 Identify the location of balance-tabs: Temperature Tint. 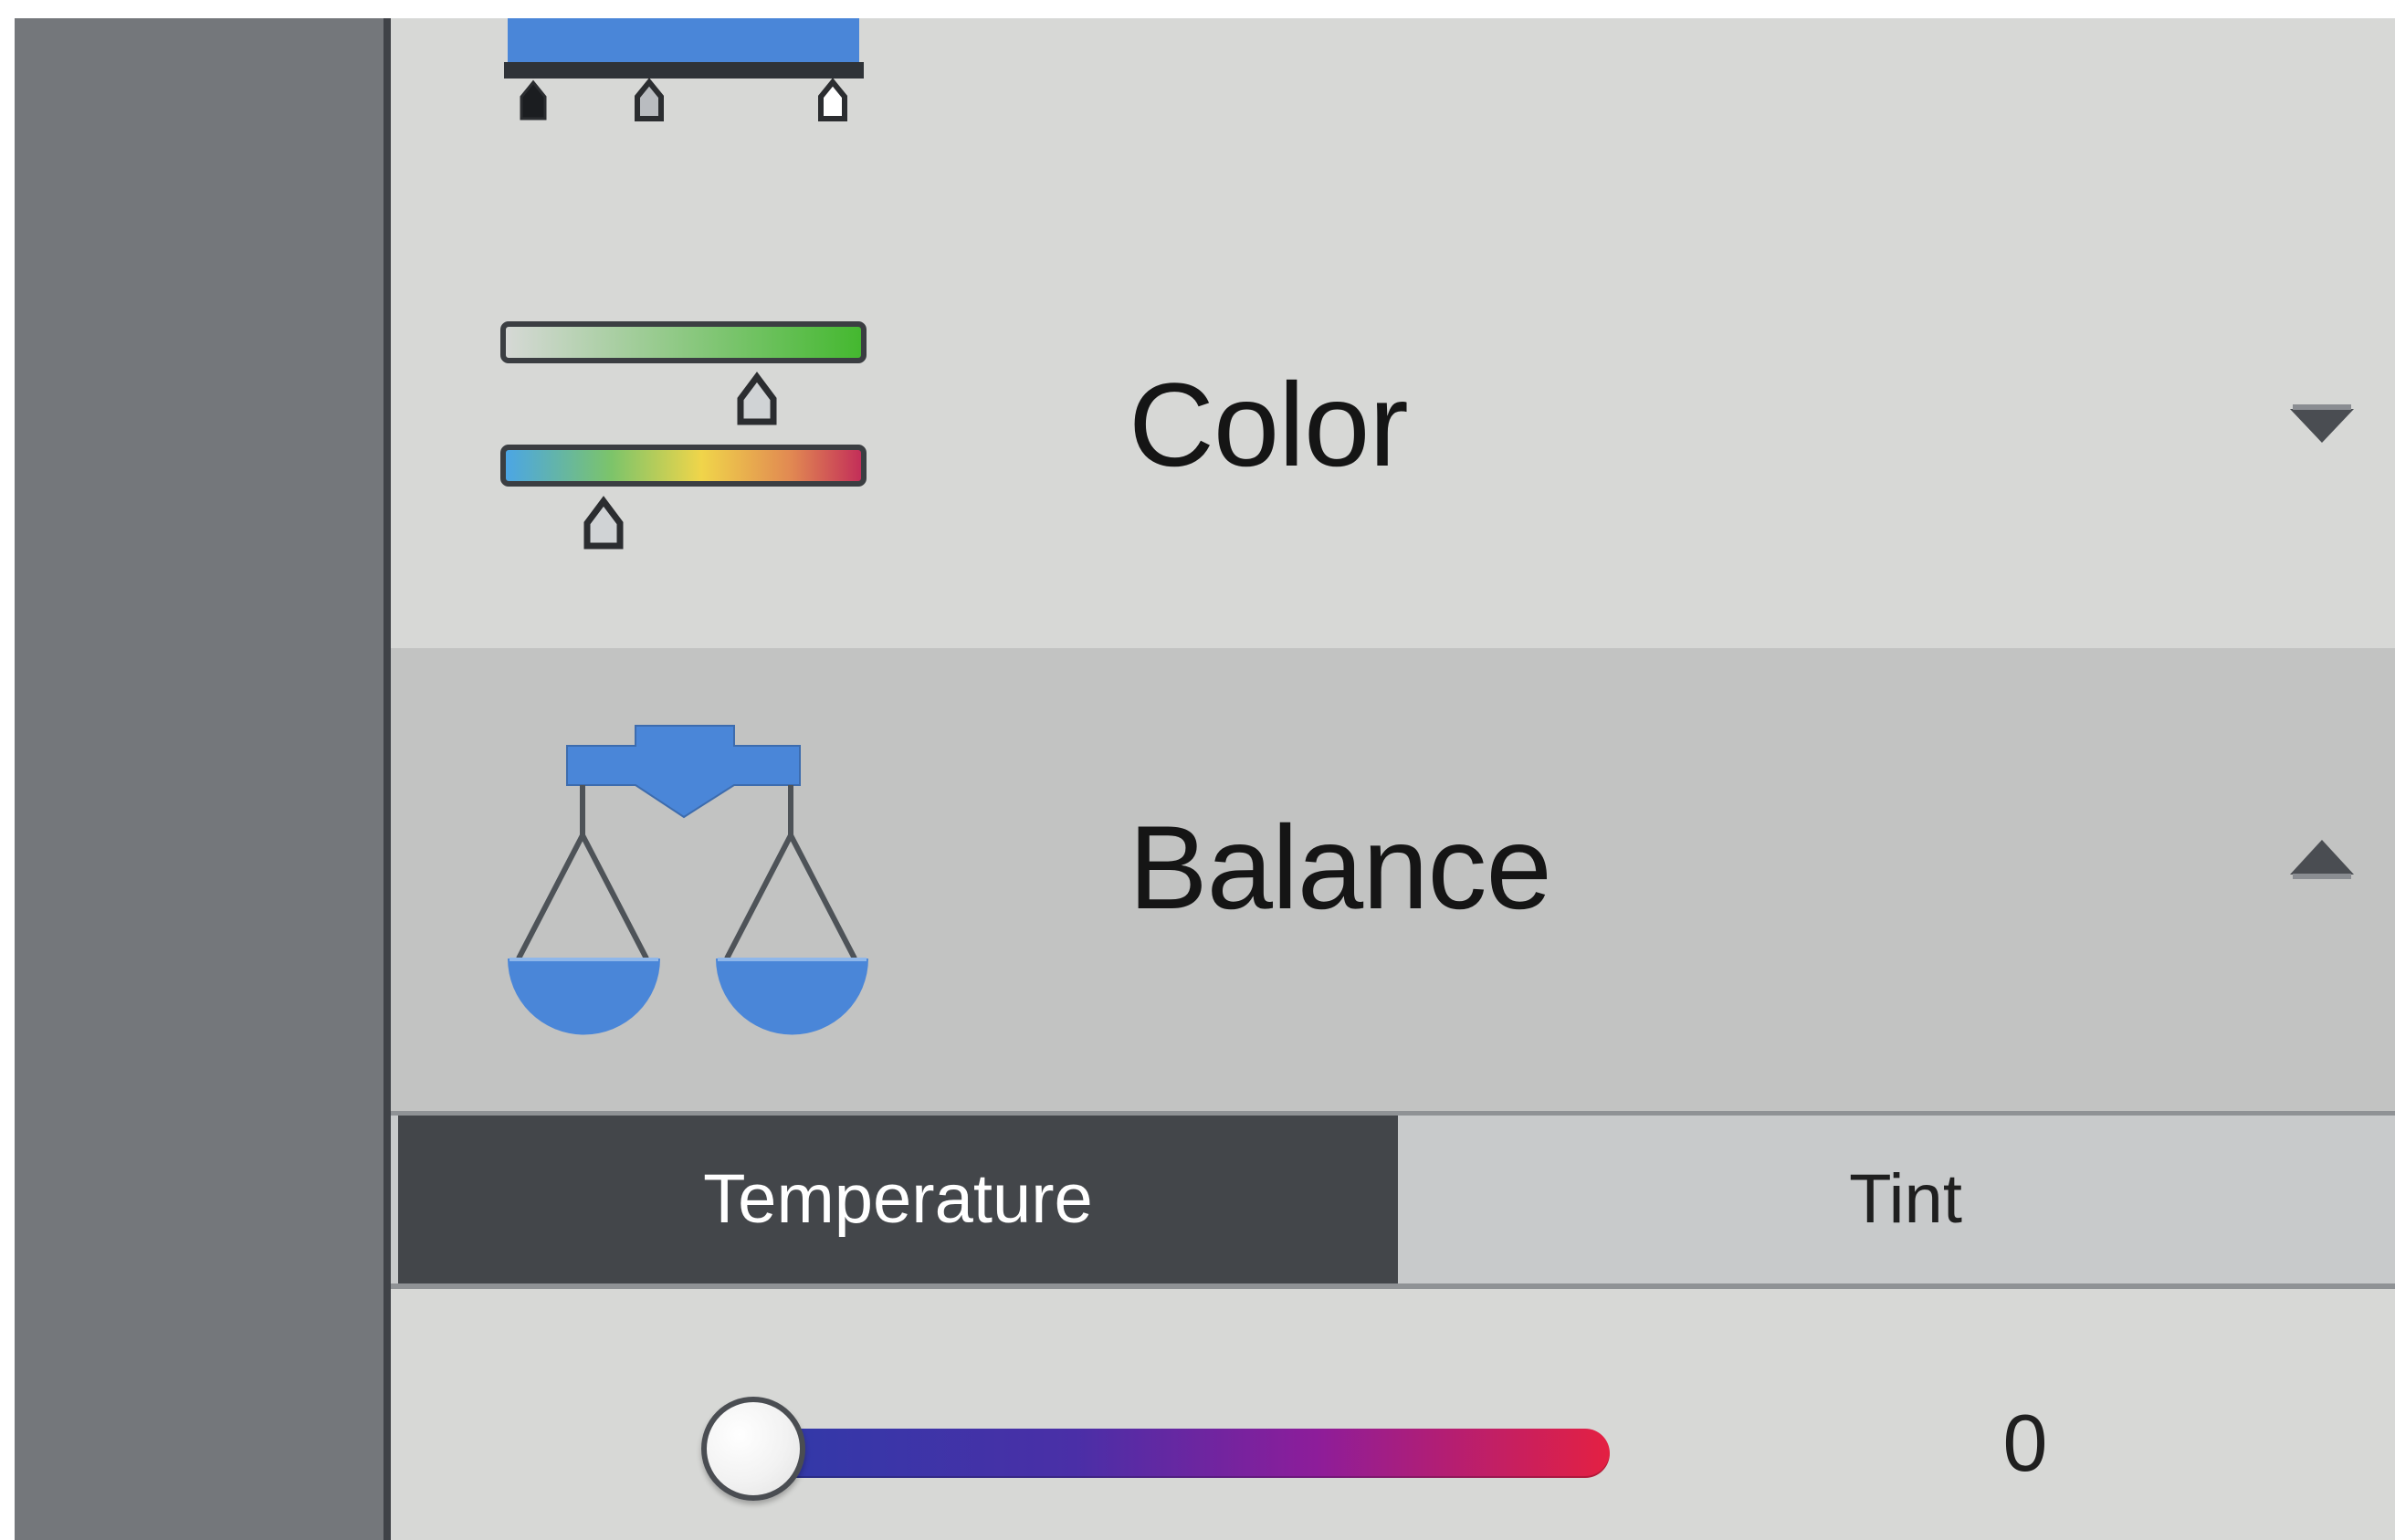
(1393, 1200).